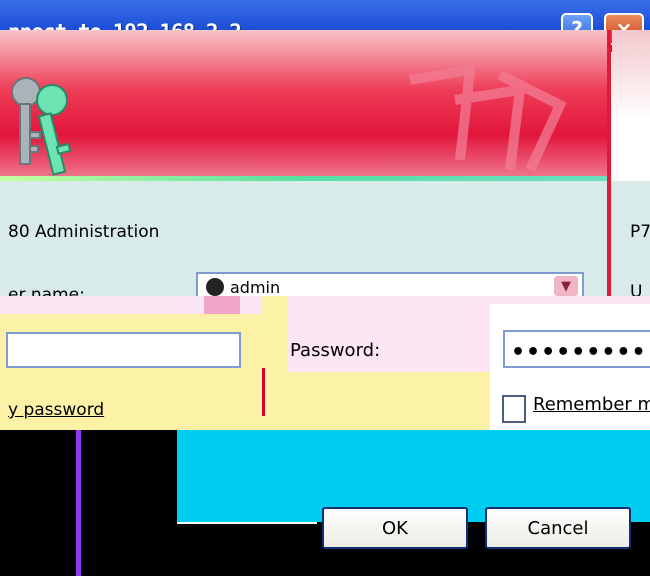 The height and width of the screenshot is (576, 650). Describe the element at coordinates (41, 126) in the screenshot. I see `keys-icon` at that location.